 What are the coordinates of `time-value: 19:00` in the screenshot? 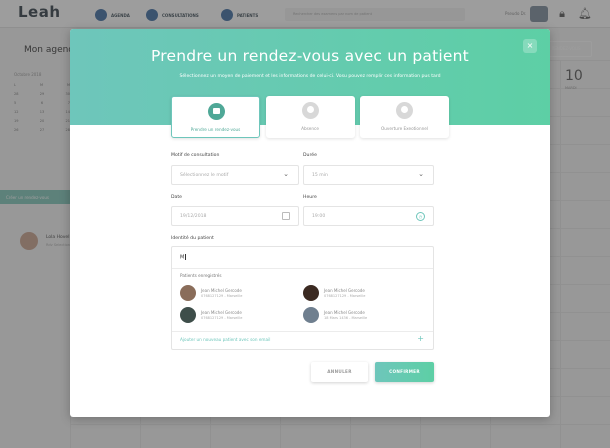 It's located at (319, 216).